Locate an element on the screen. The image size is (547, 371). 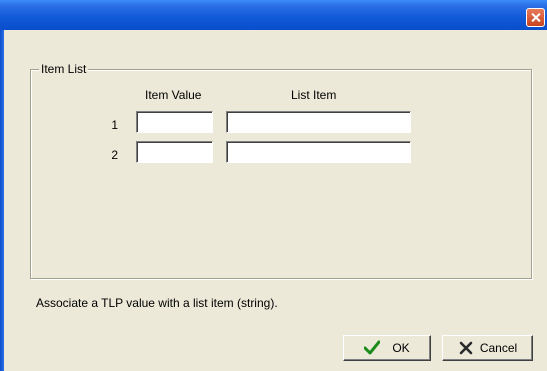
close-icon is located at coordinates (535, 17).